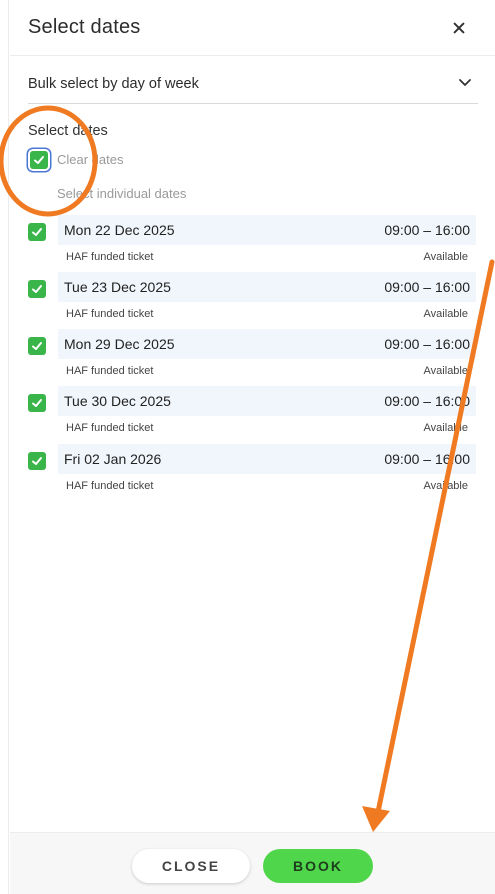 This screenshot has width=495, height=894. Describe the element at coordinates (90, 159) in the screenshot. I see `clear-dates-label: Clear dates` at that location.